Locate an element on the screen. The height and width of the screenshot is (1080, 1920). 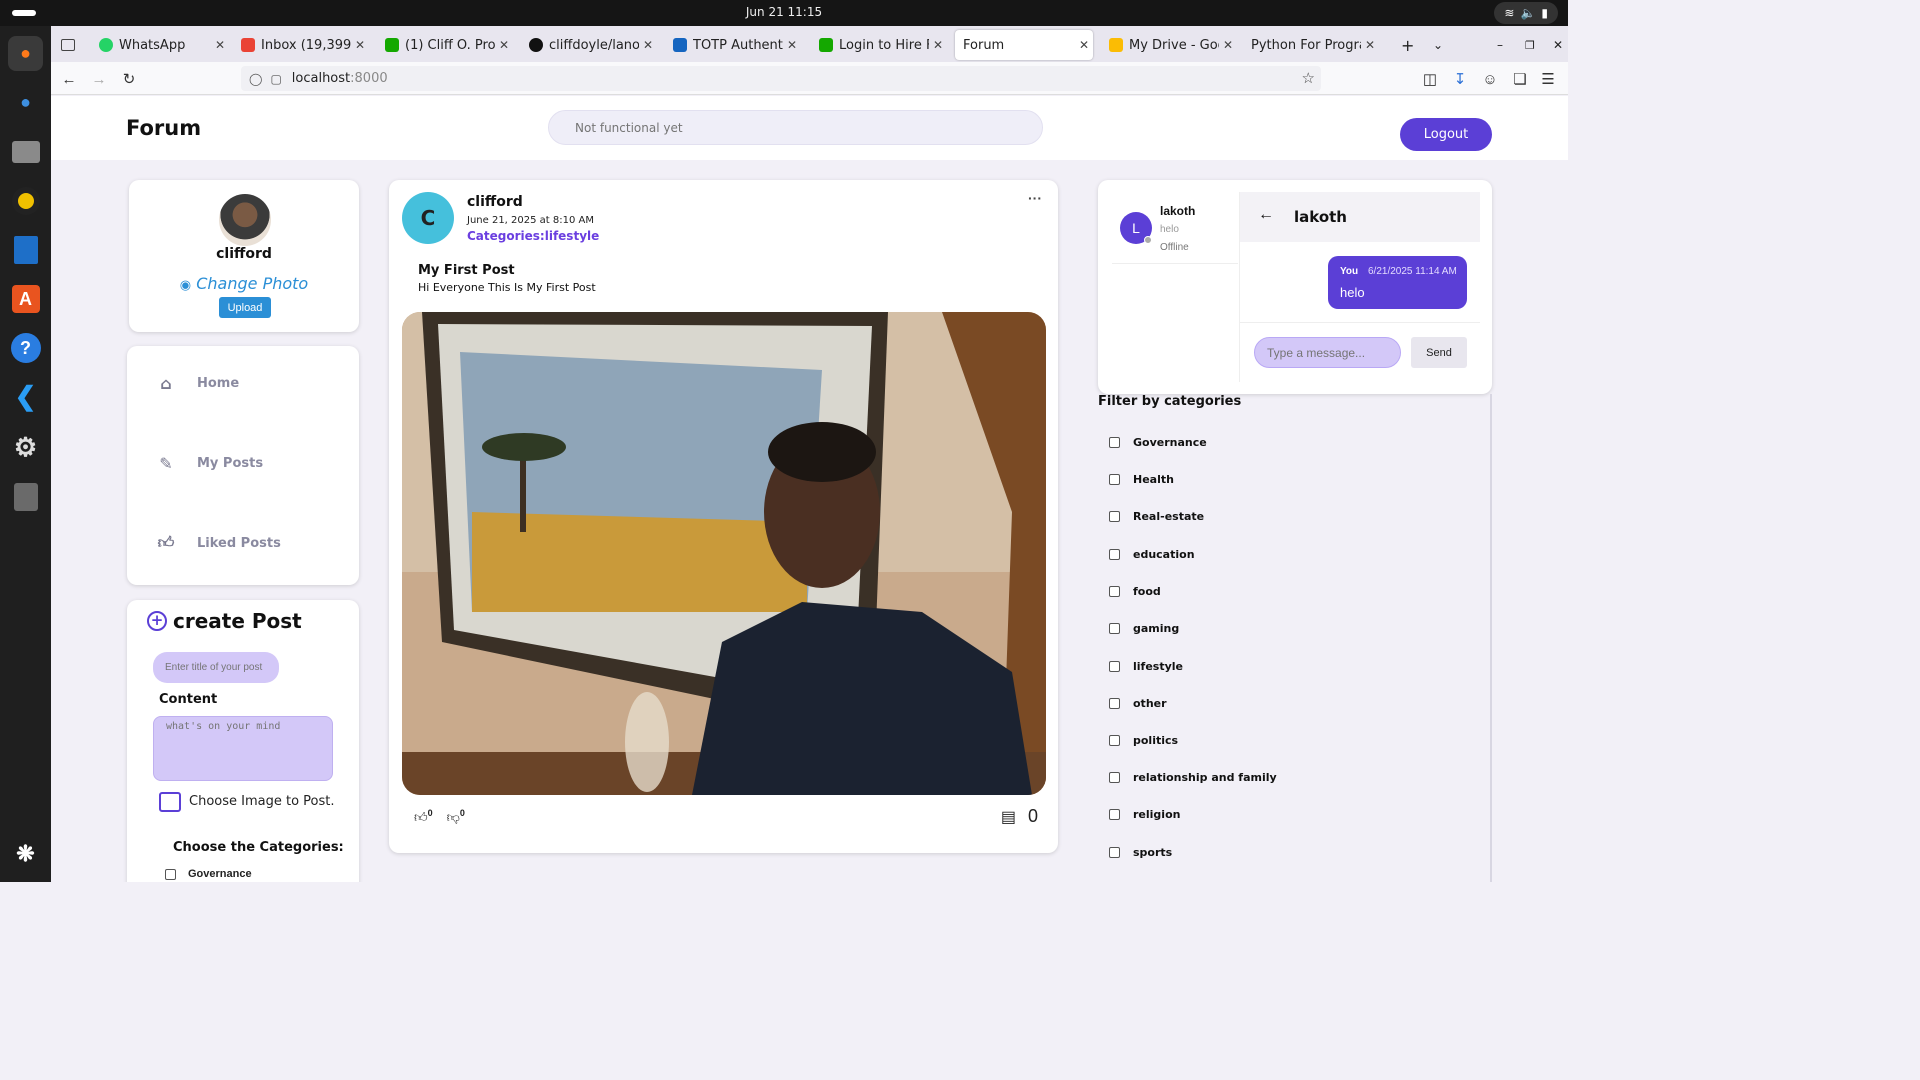
menu-icon: ☰ is located at coordinates (1548, 79).